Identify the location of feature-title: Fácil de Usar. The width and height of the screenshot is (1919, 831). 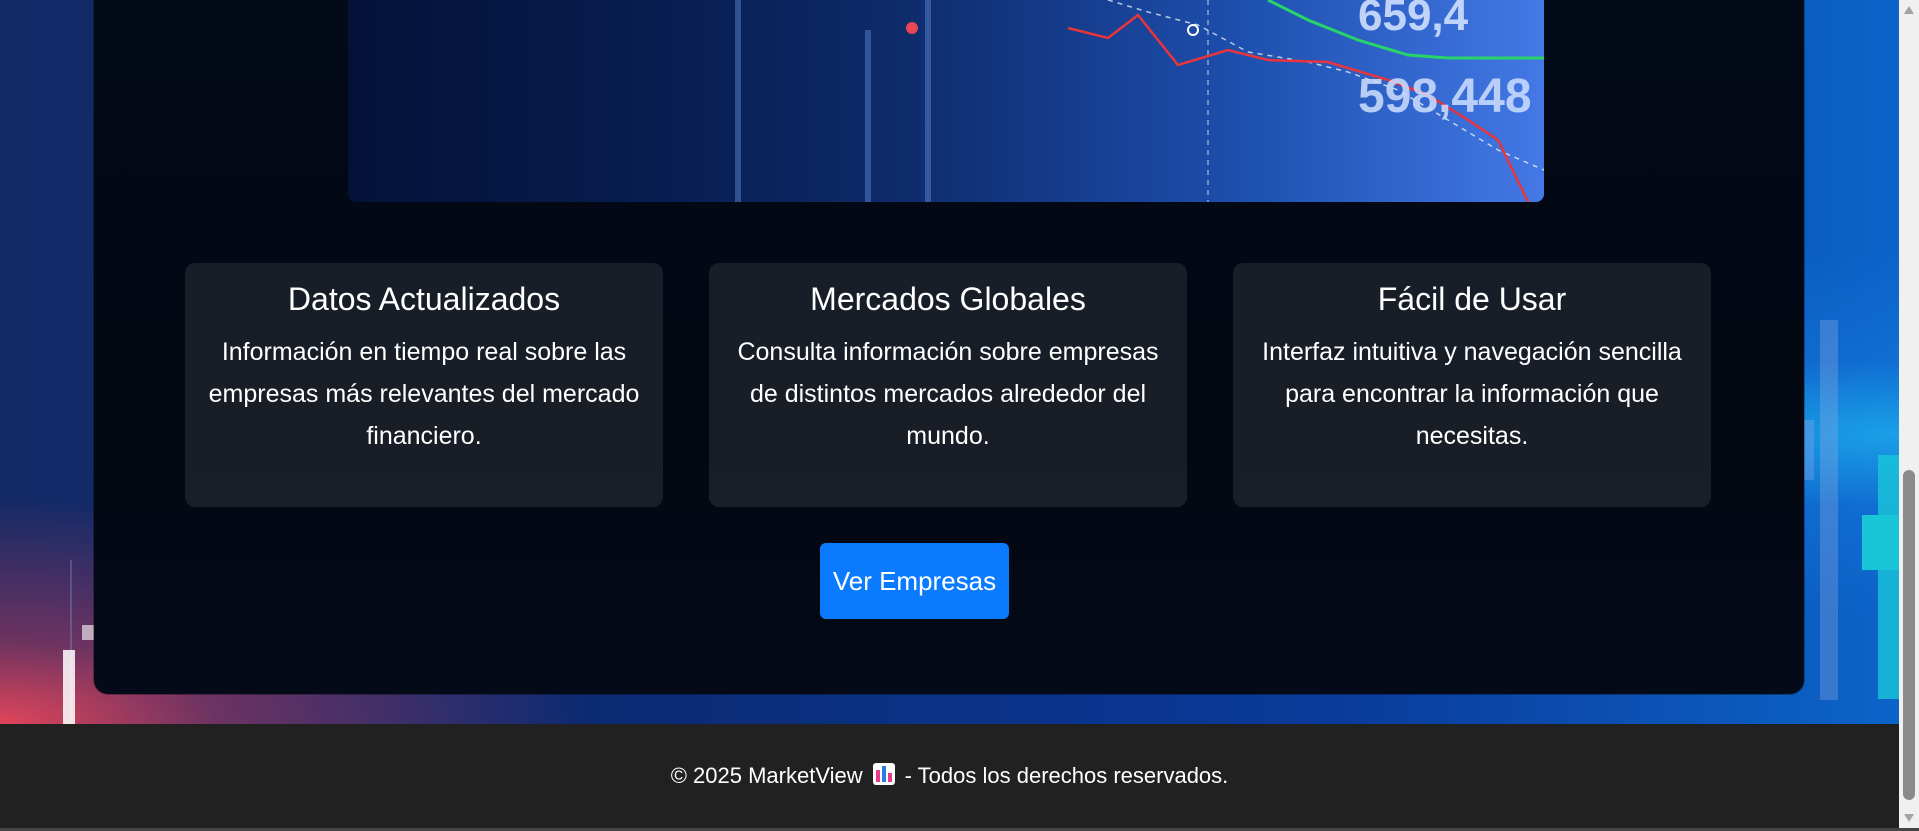
(1472, 299).